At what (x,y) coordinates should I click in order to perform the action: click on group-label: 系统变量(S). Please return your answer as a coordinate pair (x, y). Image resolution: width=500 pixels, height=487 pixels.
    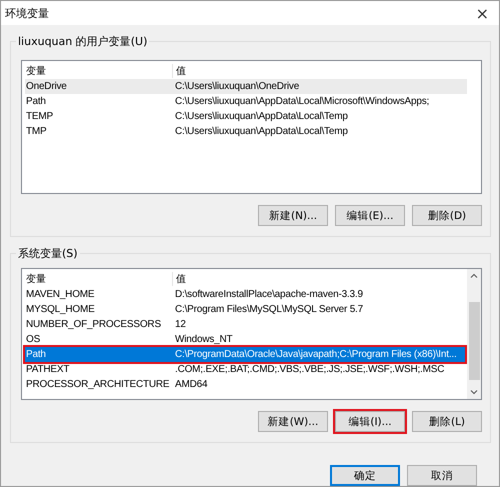
    Looking at the image, I should click on (48, 253).